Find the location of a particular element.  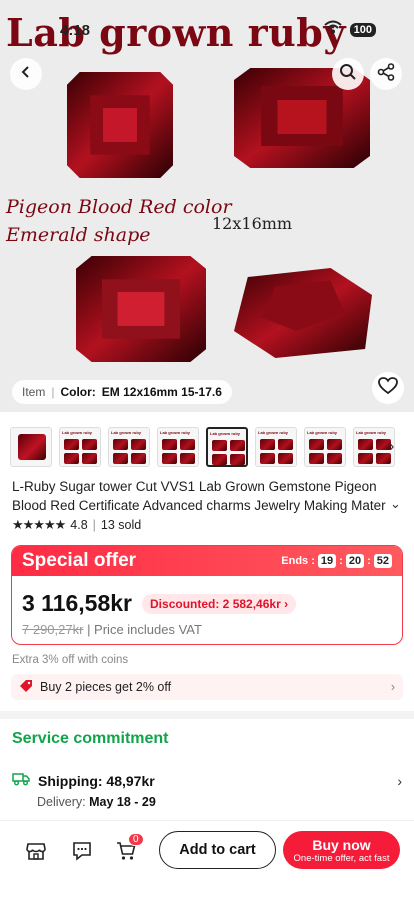

heart-icon is located at coordinates (388, 388).